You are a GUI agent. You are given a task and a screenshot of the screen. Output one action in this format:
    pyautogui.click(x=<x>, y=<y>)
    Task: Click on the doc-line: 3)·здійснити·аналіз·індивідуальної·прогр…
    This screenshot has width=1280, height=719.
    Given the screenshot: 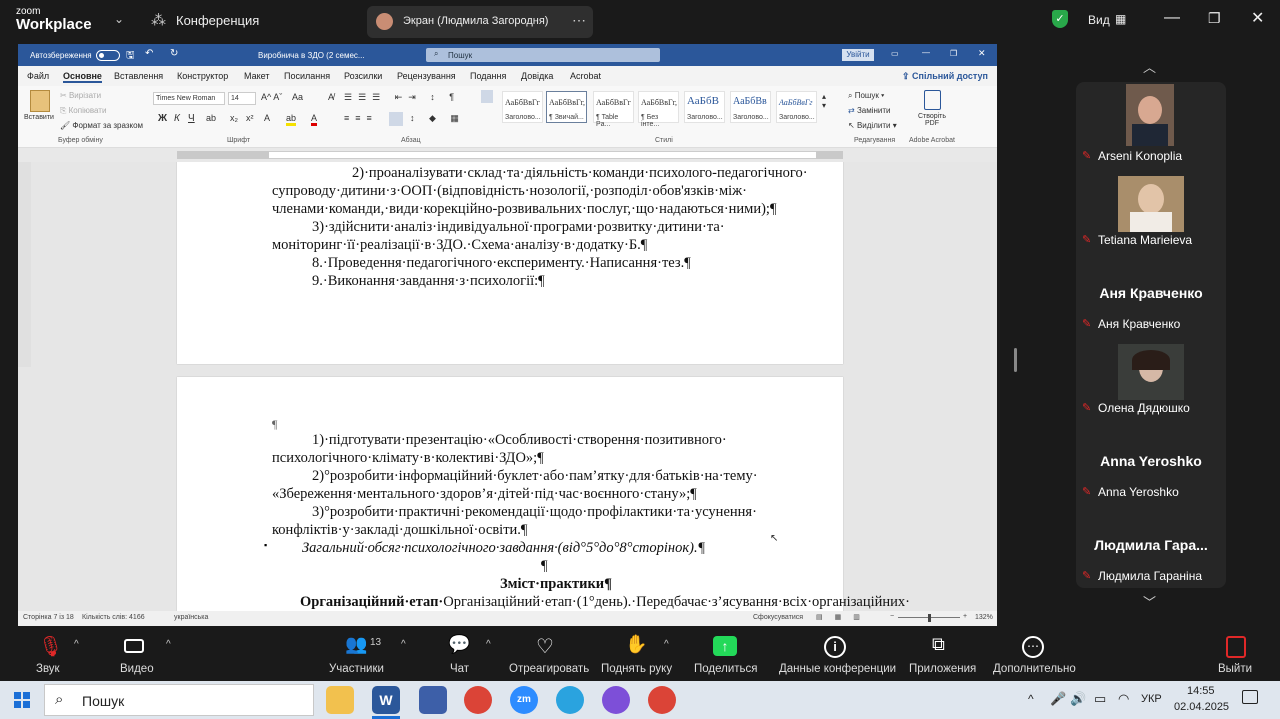 What is the action you would take?
    pyautogui.click(x=544, y=227)
    